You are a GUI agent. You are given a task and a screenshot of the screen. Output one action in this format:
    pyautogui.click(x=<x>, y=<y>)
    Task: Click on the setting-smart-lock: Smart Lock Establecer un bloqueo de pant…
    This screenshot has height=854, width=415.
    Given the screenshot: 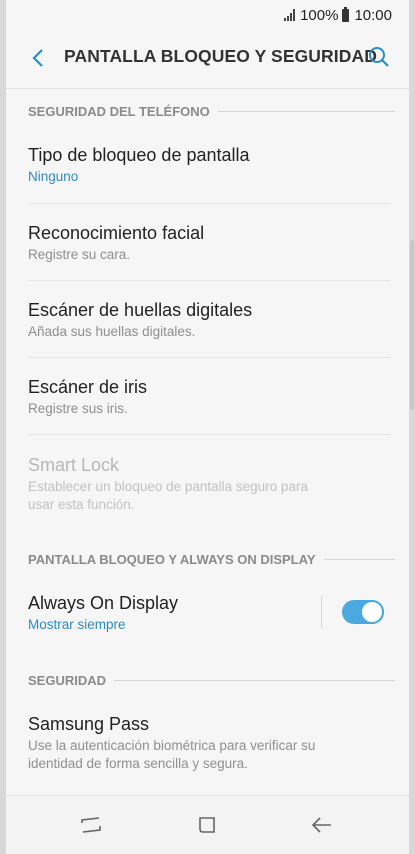 What is the action you would take?
    pyautogui.click(x=209, y=484)
    